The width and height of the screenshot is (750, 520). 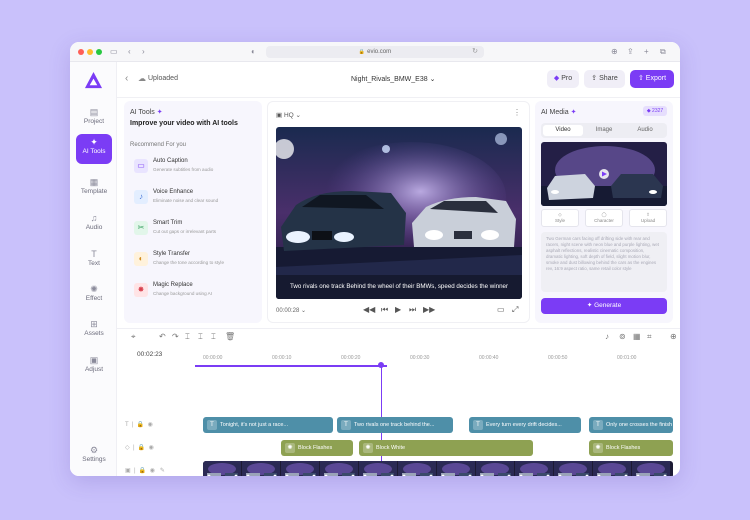 I want to click on redo-icon: ↷, so click(x=175, y=336).